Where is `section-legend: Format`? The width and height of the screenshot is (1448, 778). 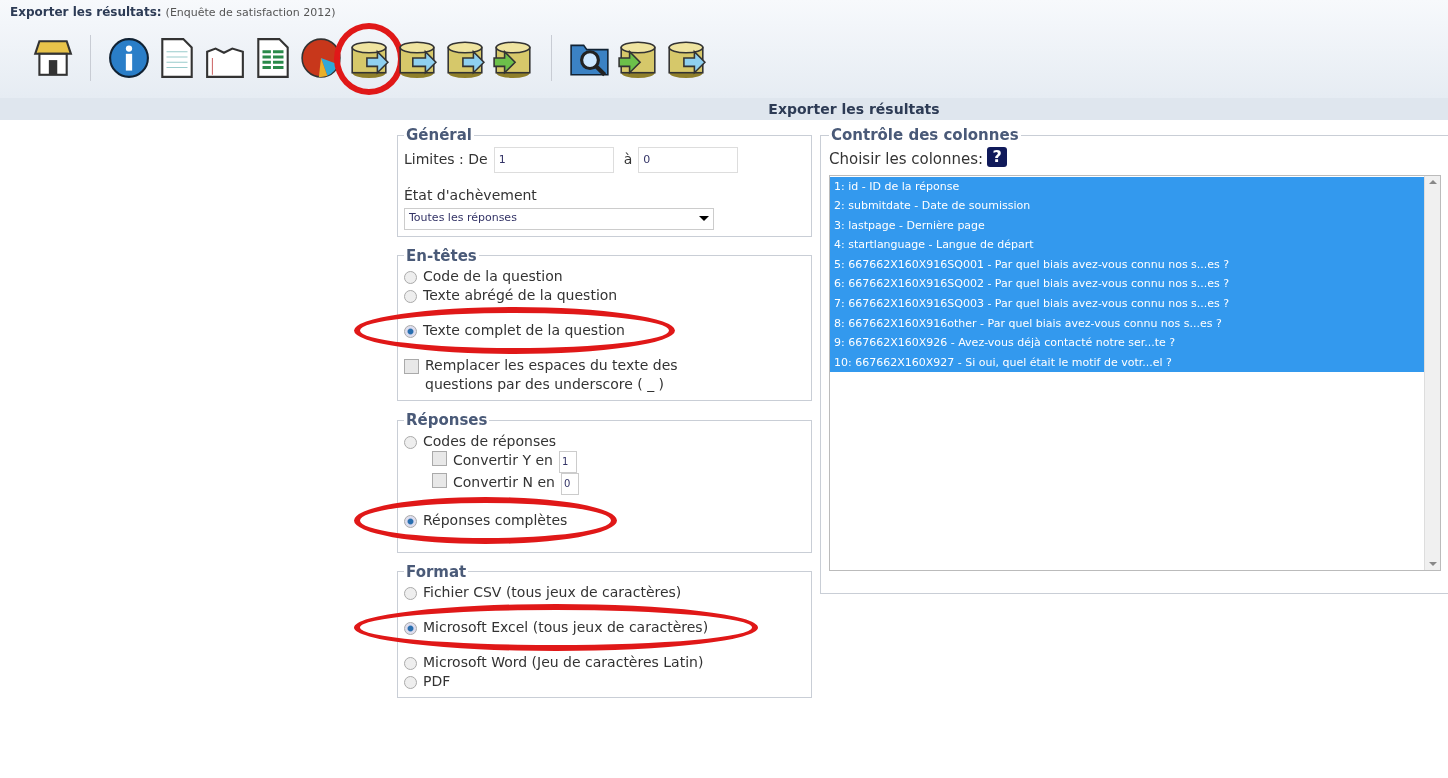 section-legend: Format is located at coordinates (436, 571).